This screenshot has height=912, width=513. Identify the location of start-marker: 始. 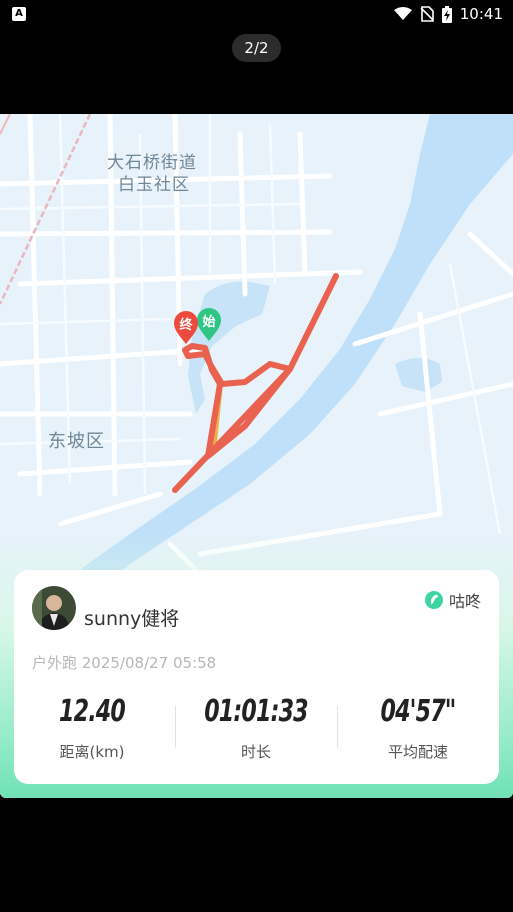
(209, 325).